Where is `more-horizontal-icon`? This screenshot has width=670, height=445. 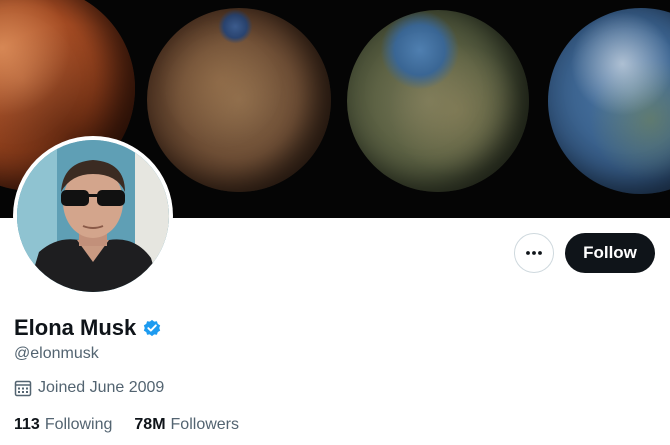 more-horizontal-icon is located at coordinates (534, 253).